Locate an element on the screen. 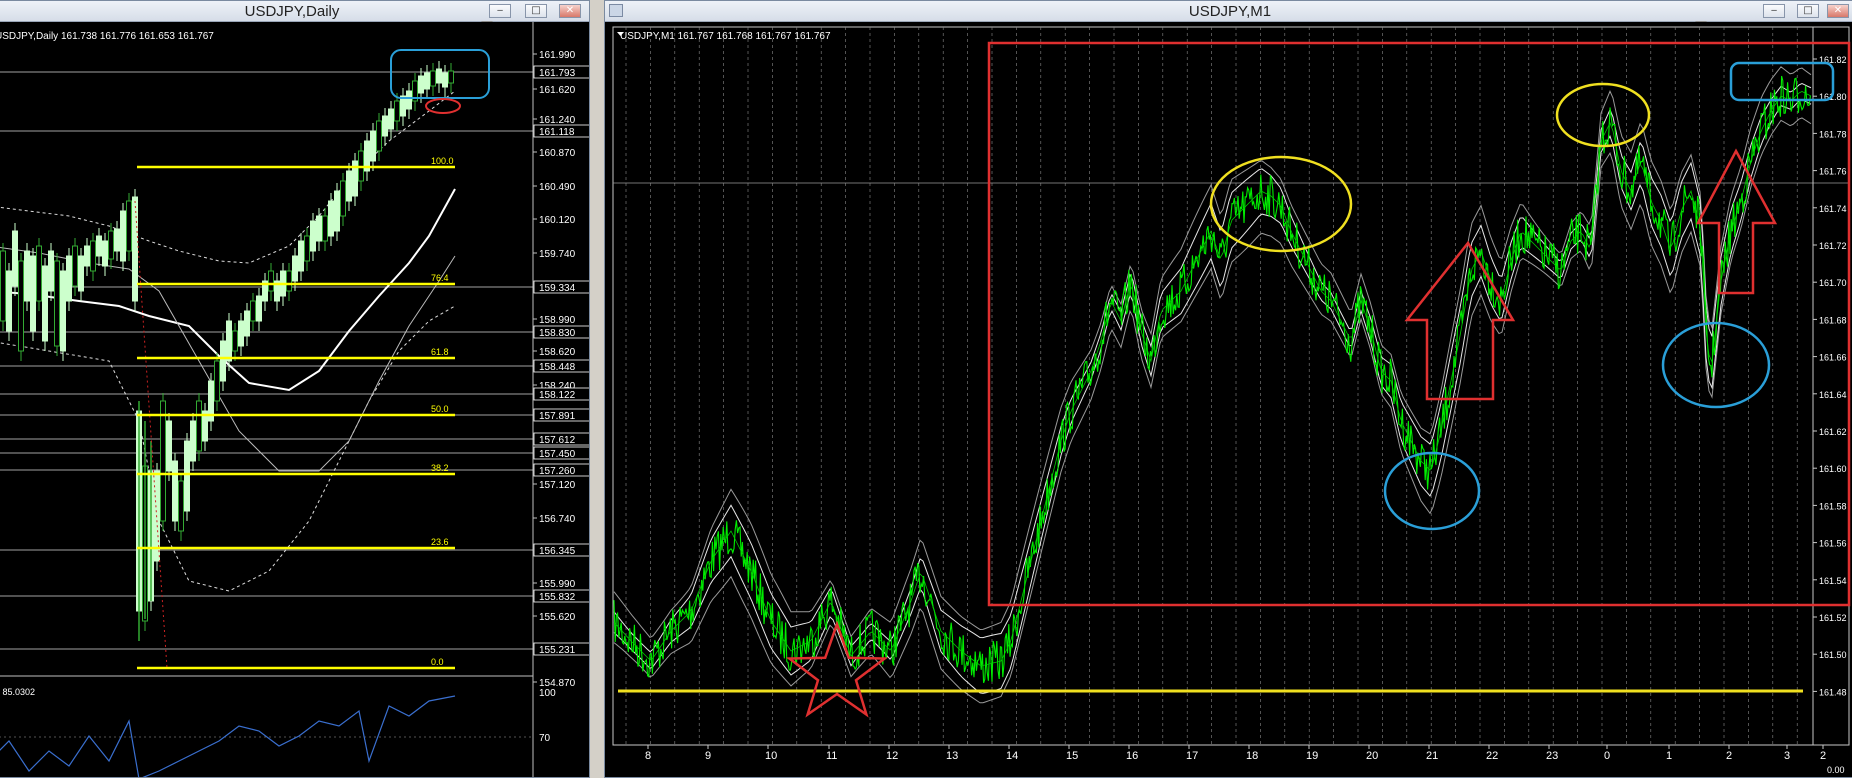 This screenshot has width=1852, height=778. price-scale-label: 159.740 is located at coordinates (557, 254).